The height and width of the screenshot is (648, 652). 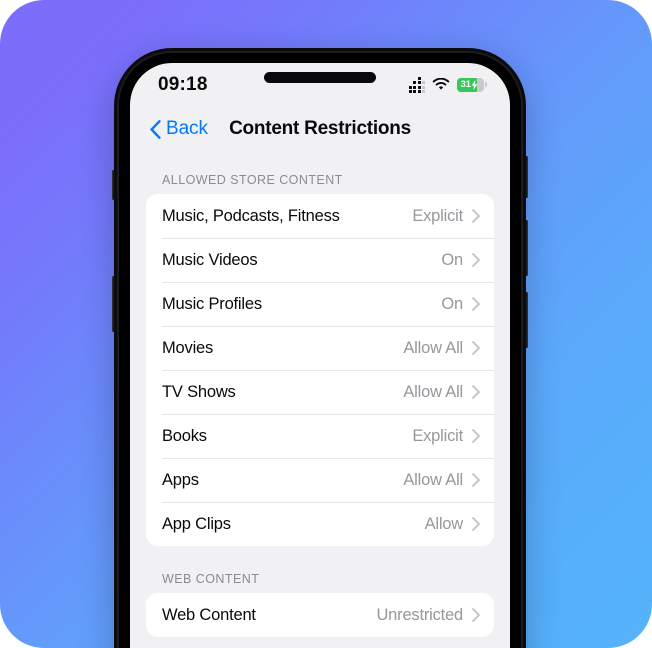 I want to click on volume-down-button, so click(x=526, y=320).